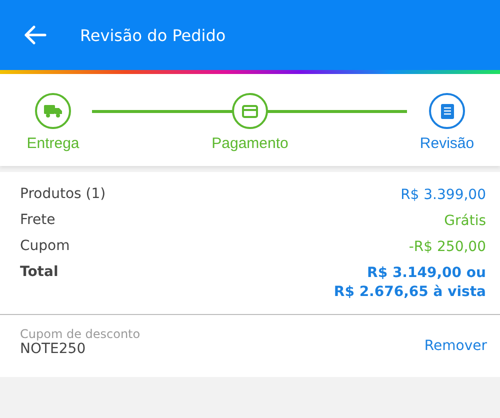 The image size is (500, 418). Describe the element at coordinates (53, 111) in the screenshot. I see `truck-icon` at that location.